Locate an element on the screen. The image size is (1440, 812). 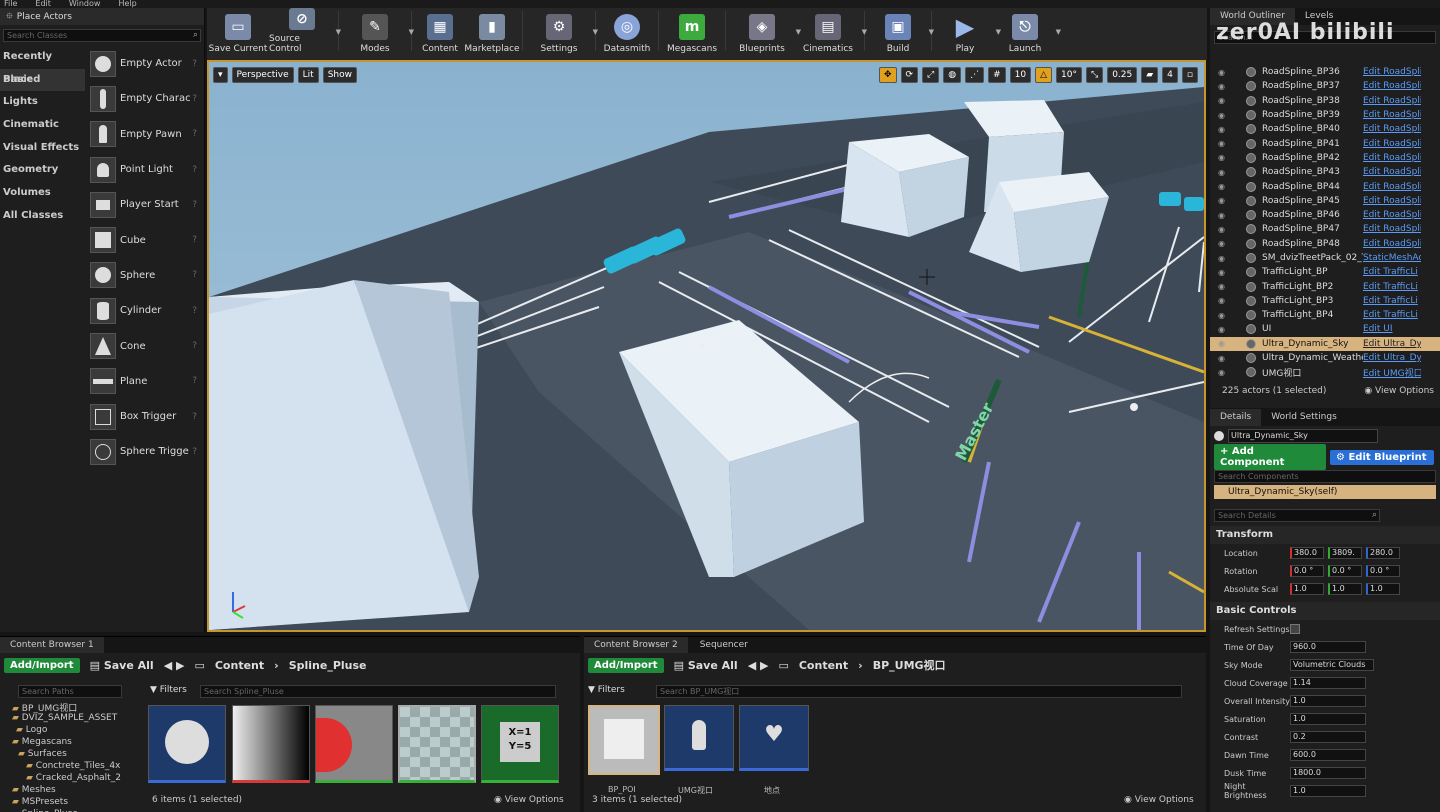
outliner-row: ◉ RoadSpline_BP44 Edit RoadSpli is located at coordinates (1325, 186).